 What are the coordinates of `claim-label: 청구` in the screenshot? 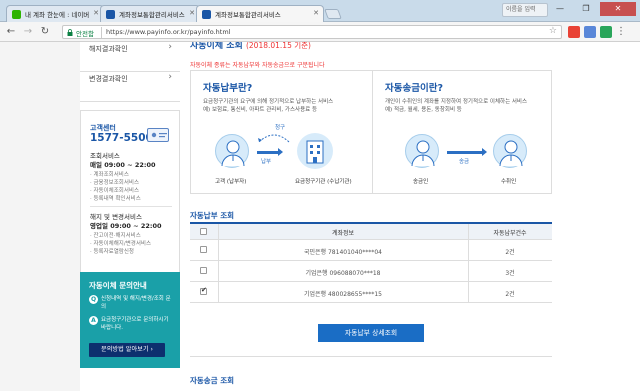 It's located at (280, 128).